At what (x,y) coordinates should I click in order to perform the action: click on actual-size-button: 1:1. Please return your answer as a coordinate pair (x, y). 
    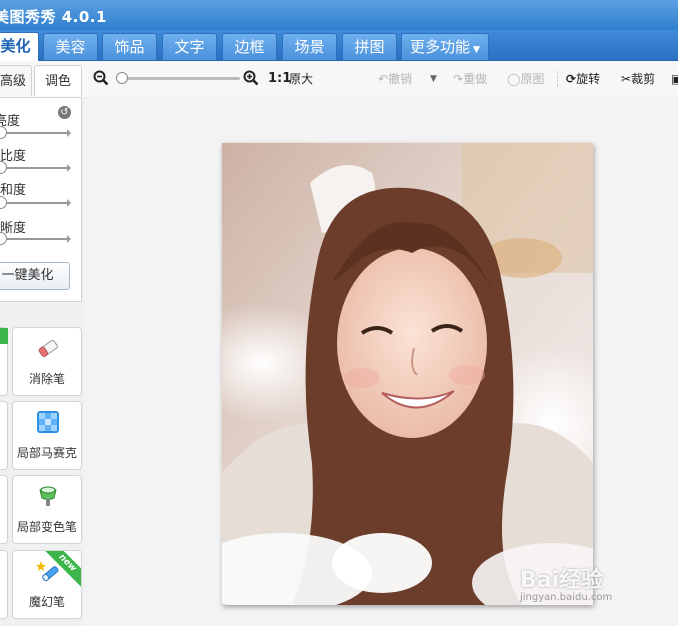
    Looking at the image, I should click on (279, 79).